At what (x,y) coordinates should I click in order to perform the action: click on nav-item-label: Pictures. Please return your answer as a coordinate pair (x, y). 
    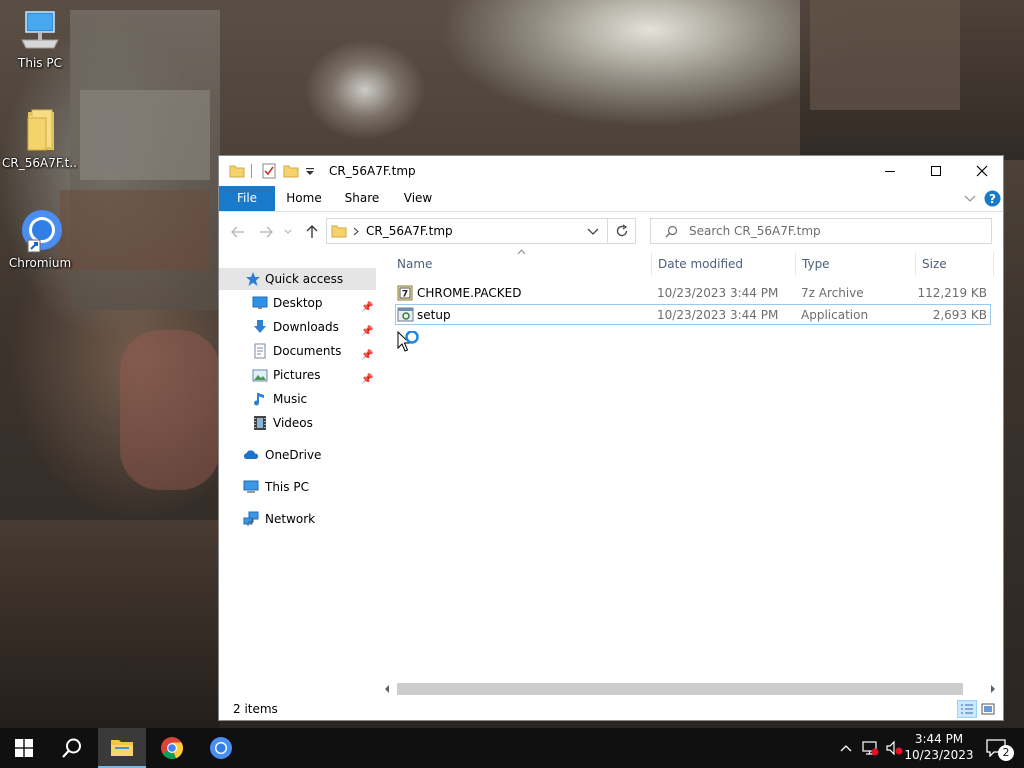
    Looking at the image, I should click on (297, 375).